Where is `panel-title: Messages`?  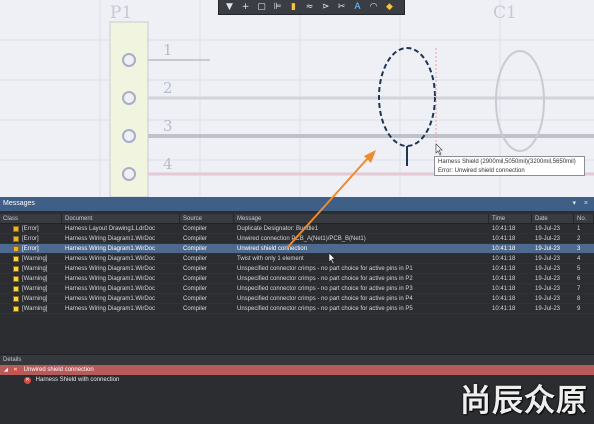
panel-title: Messages is located at coordinates (19, 203).